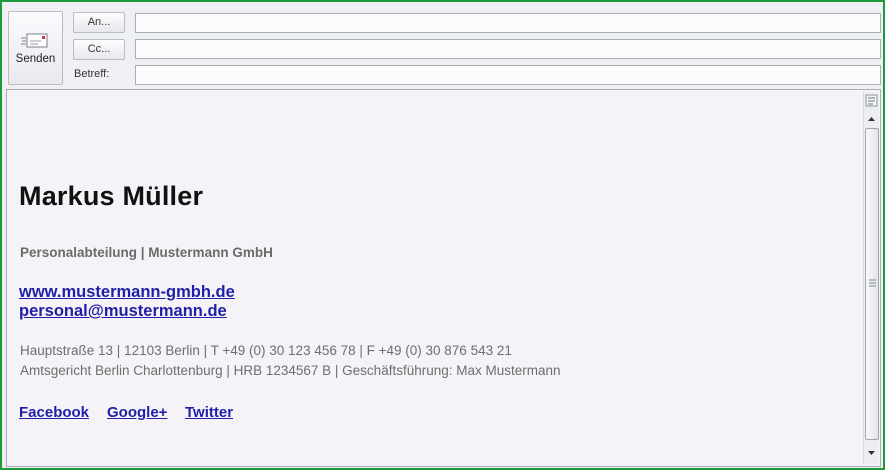 The width and height of the screenshot is (885, 470). I want to click on scrollbar-thumb, so click(872, 284).